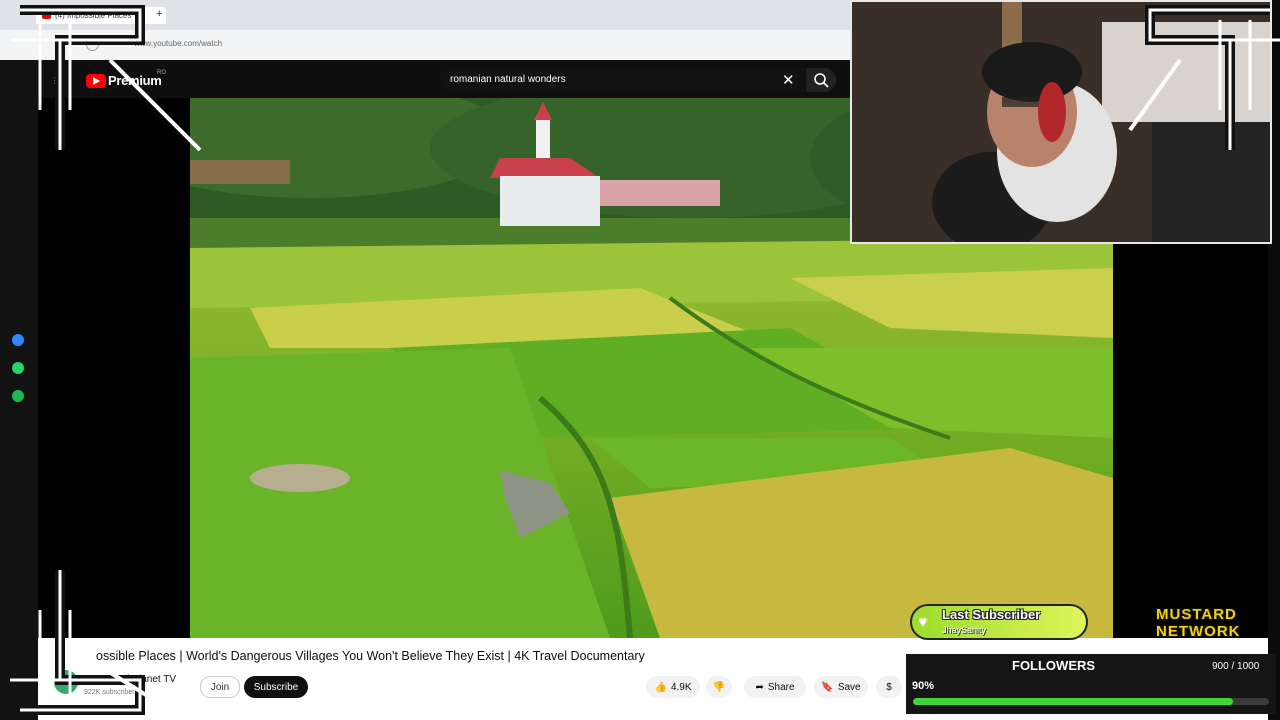 The width and height of the screenshot is (1280, 720). Describe the element at coordinates (106, 78) in the screenshot. I see `overlay-corner-top-left` at that location.